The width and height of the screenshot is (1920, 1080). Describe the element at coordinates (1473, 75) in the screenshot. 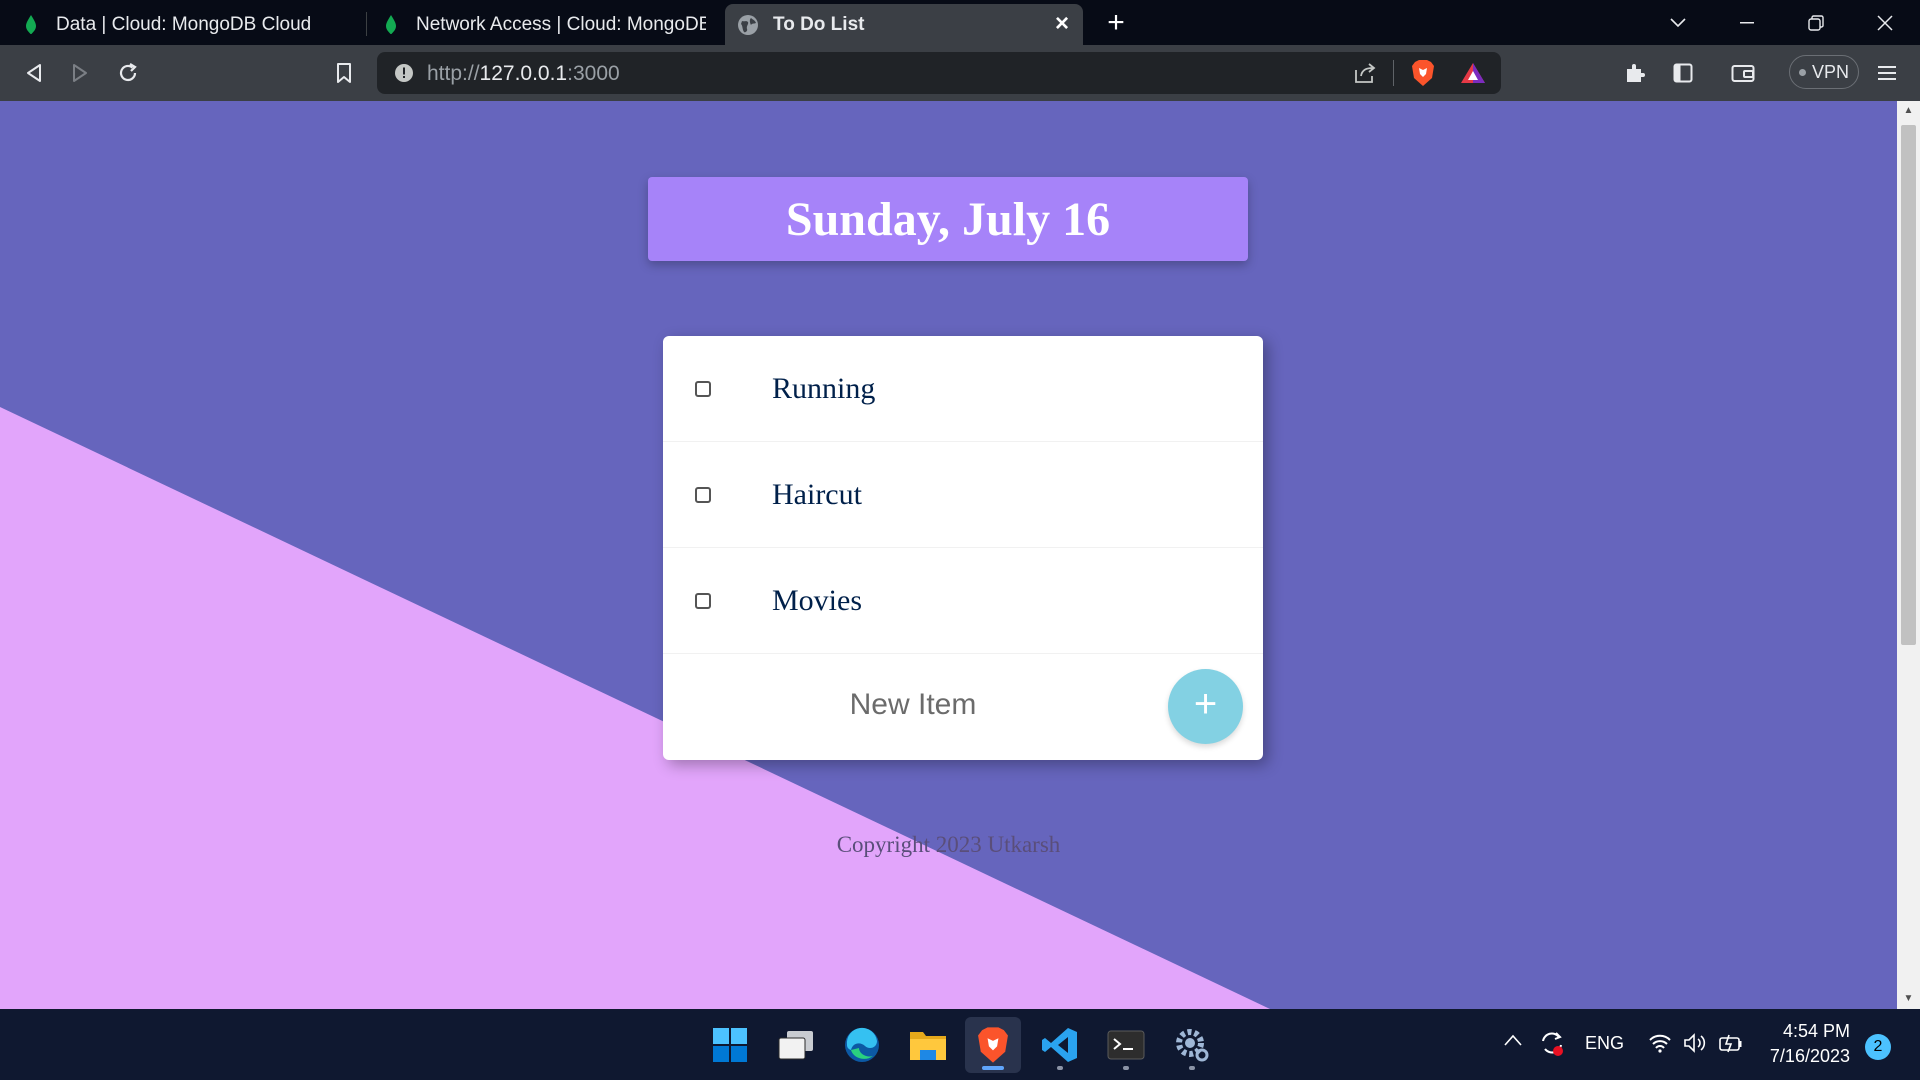

I see `brave-rewards-icon` at that location.